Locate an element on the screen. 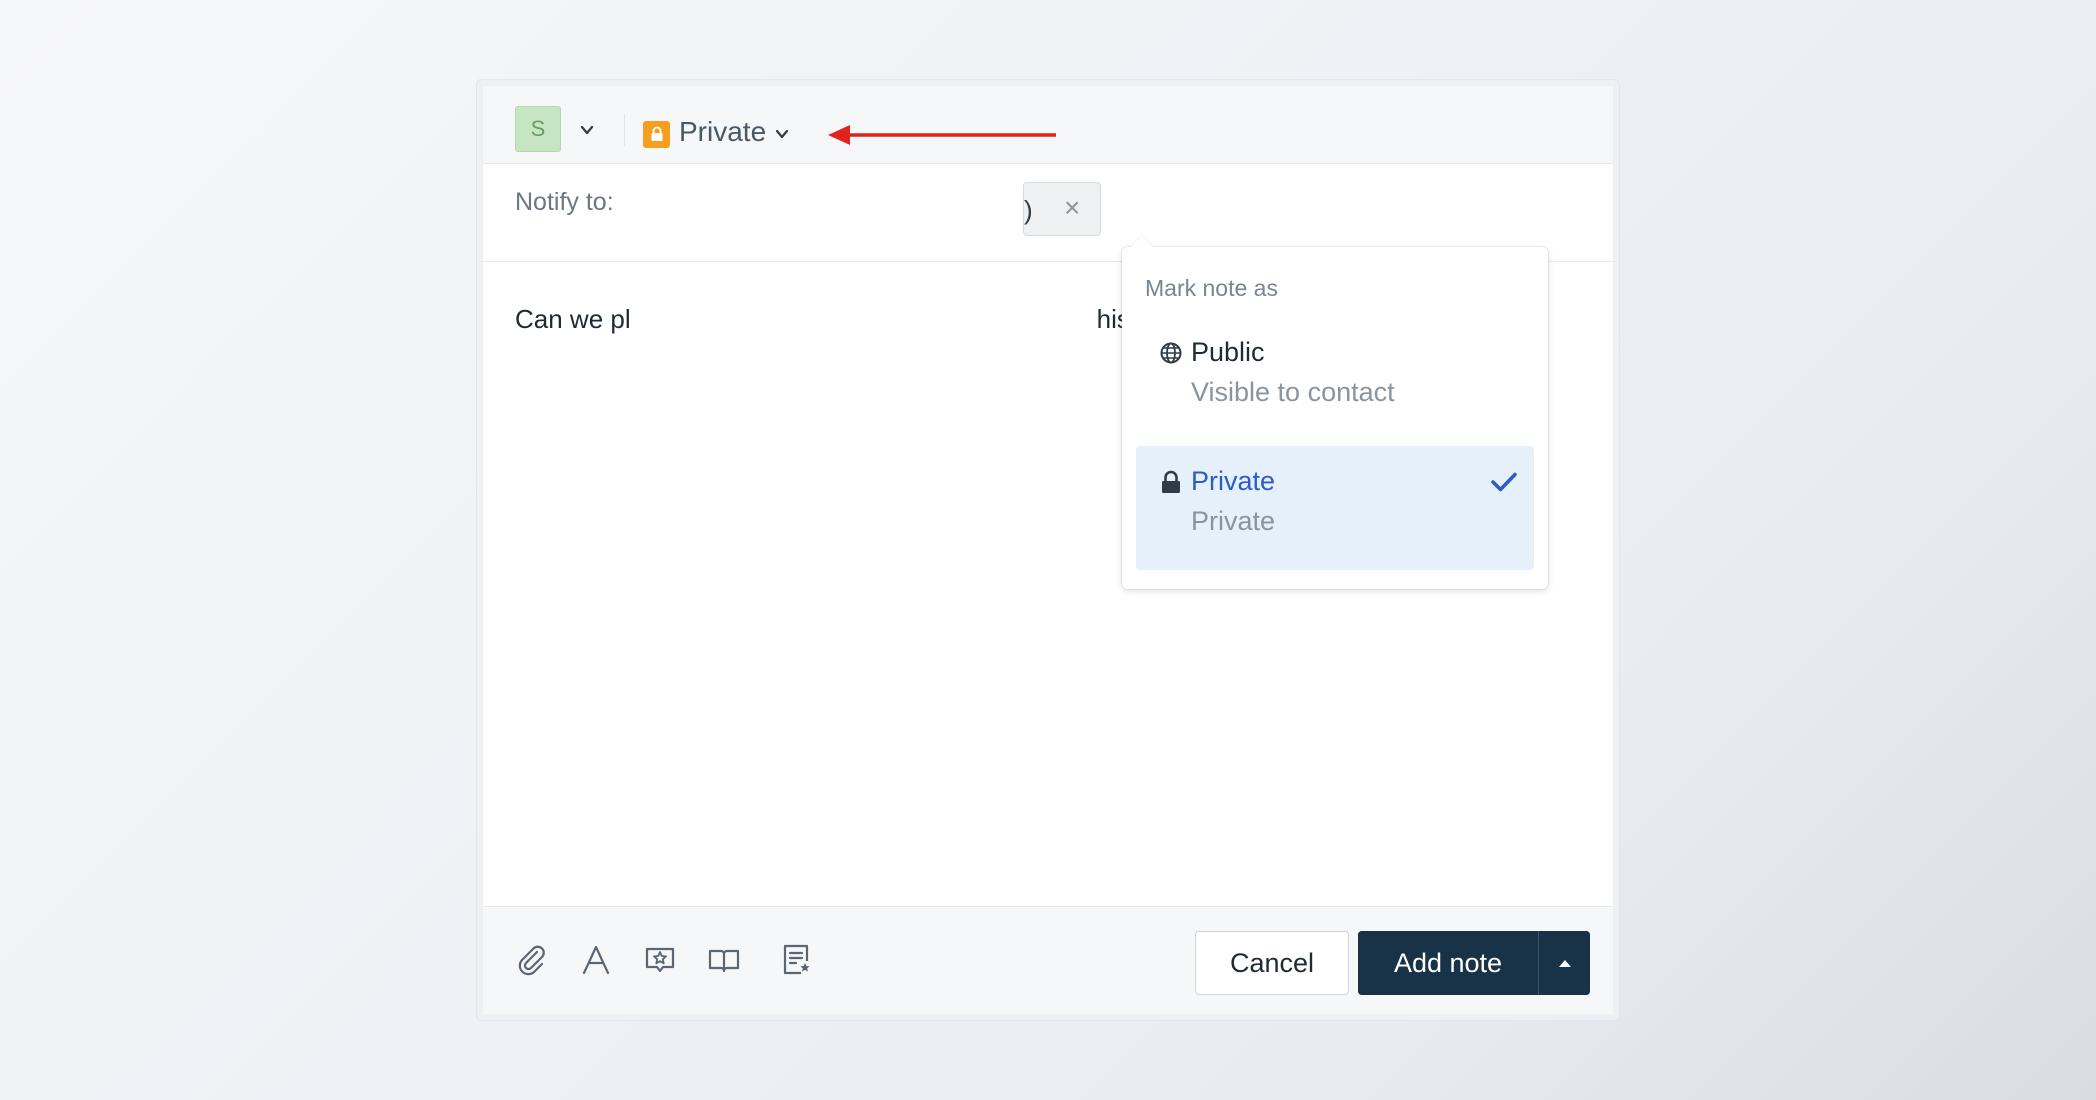 Image resolution: width=2096 pixels, height=1100 pixels. annotation-arrow is located at coordinates (942, 135).